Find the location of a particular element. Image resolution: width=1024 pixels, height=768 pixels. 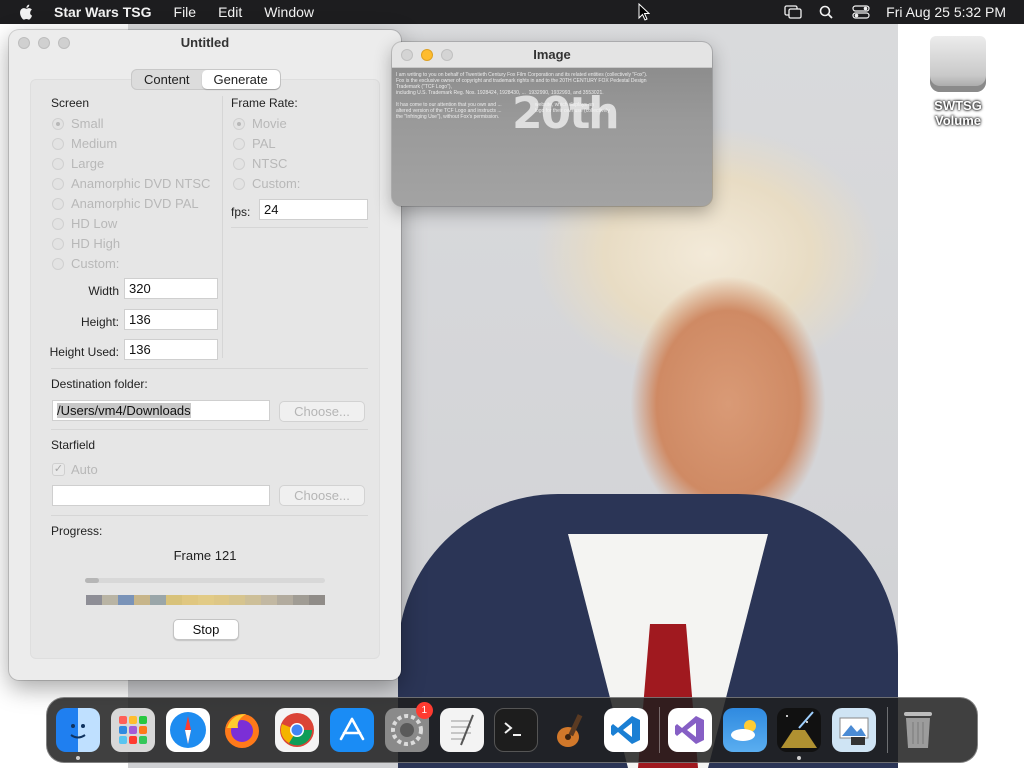

running-indicator is located at coordinates (78, 758).